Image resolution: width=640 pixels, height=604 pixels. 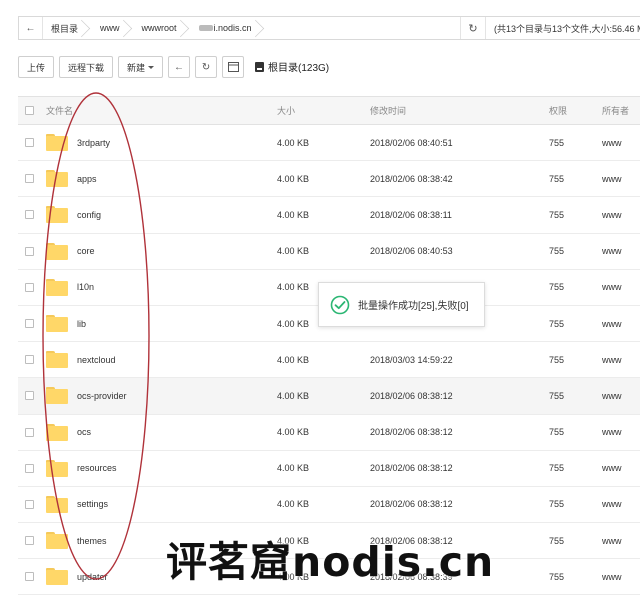 What do you see at coordinates (76, 540) in the screenshot?
I see `name-cell: themes` at bounding box center [76, 540].